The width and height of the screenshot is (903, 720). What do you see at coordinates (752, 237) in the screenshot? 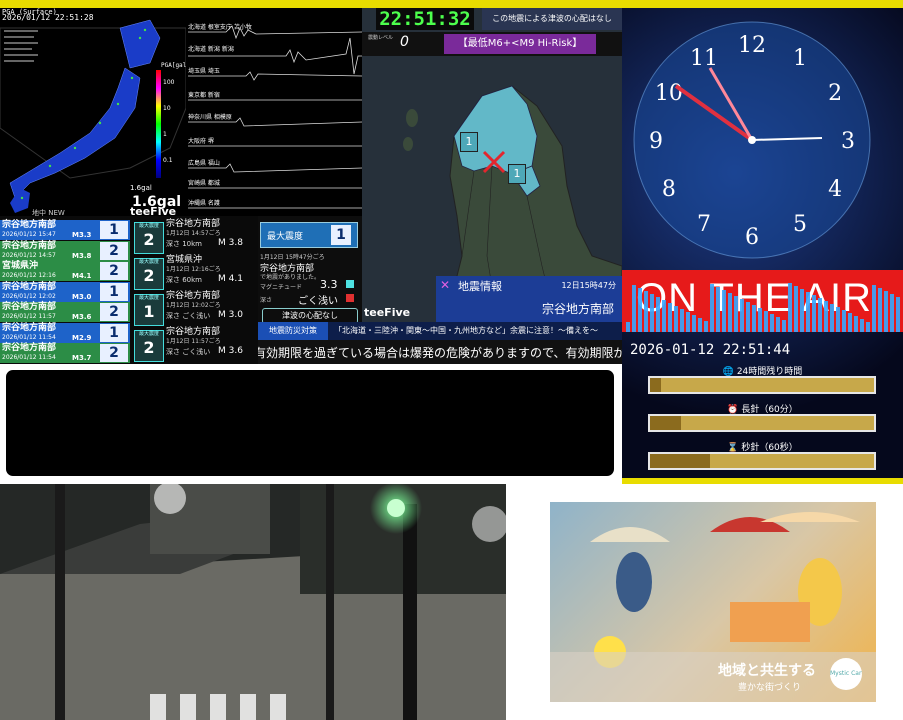
I see `clock-numeral: 6` at bounding box center [752, 237].